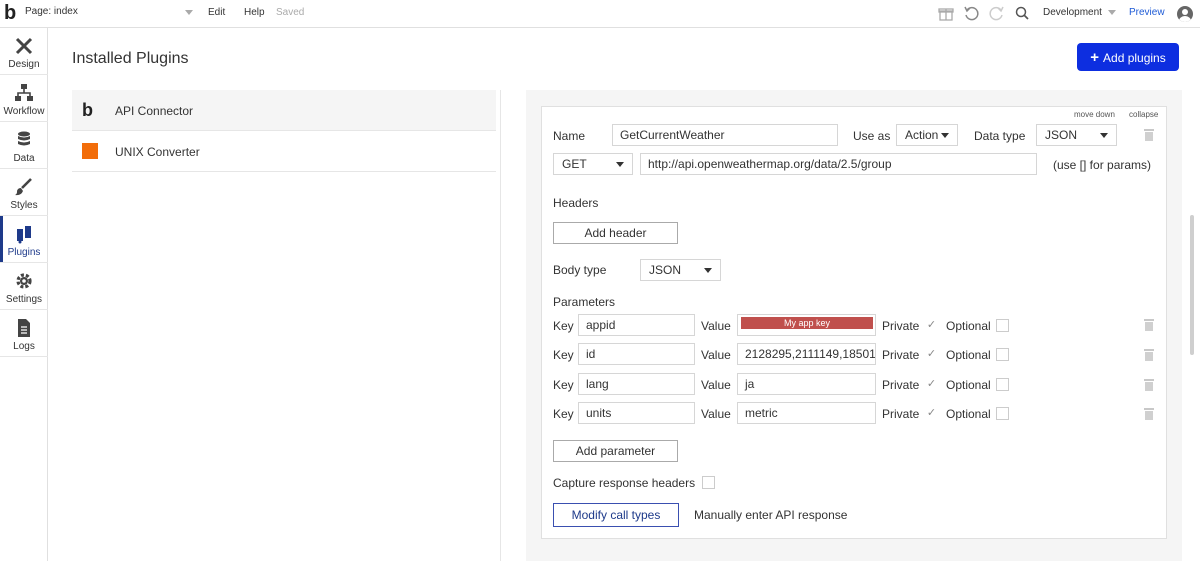 This screenshot has width=1200, height=561. I want to click on nav-item-label: Workflow, so click(24, 111).